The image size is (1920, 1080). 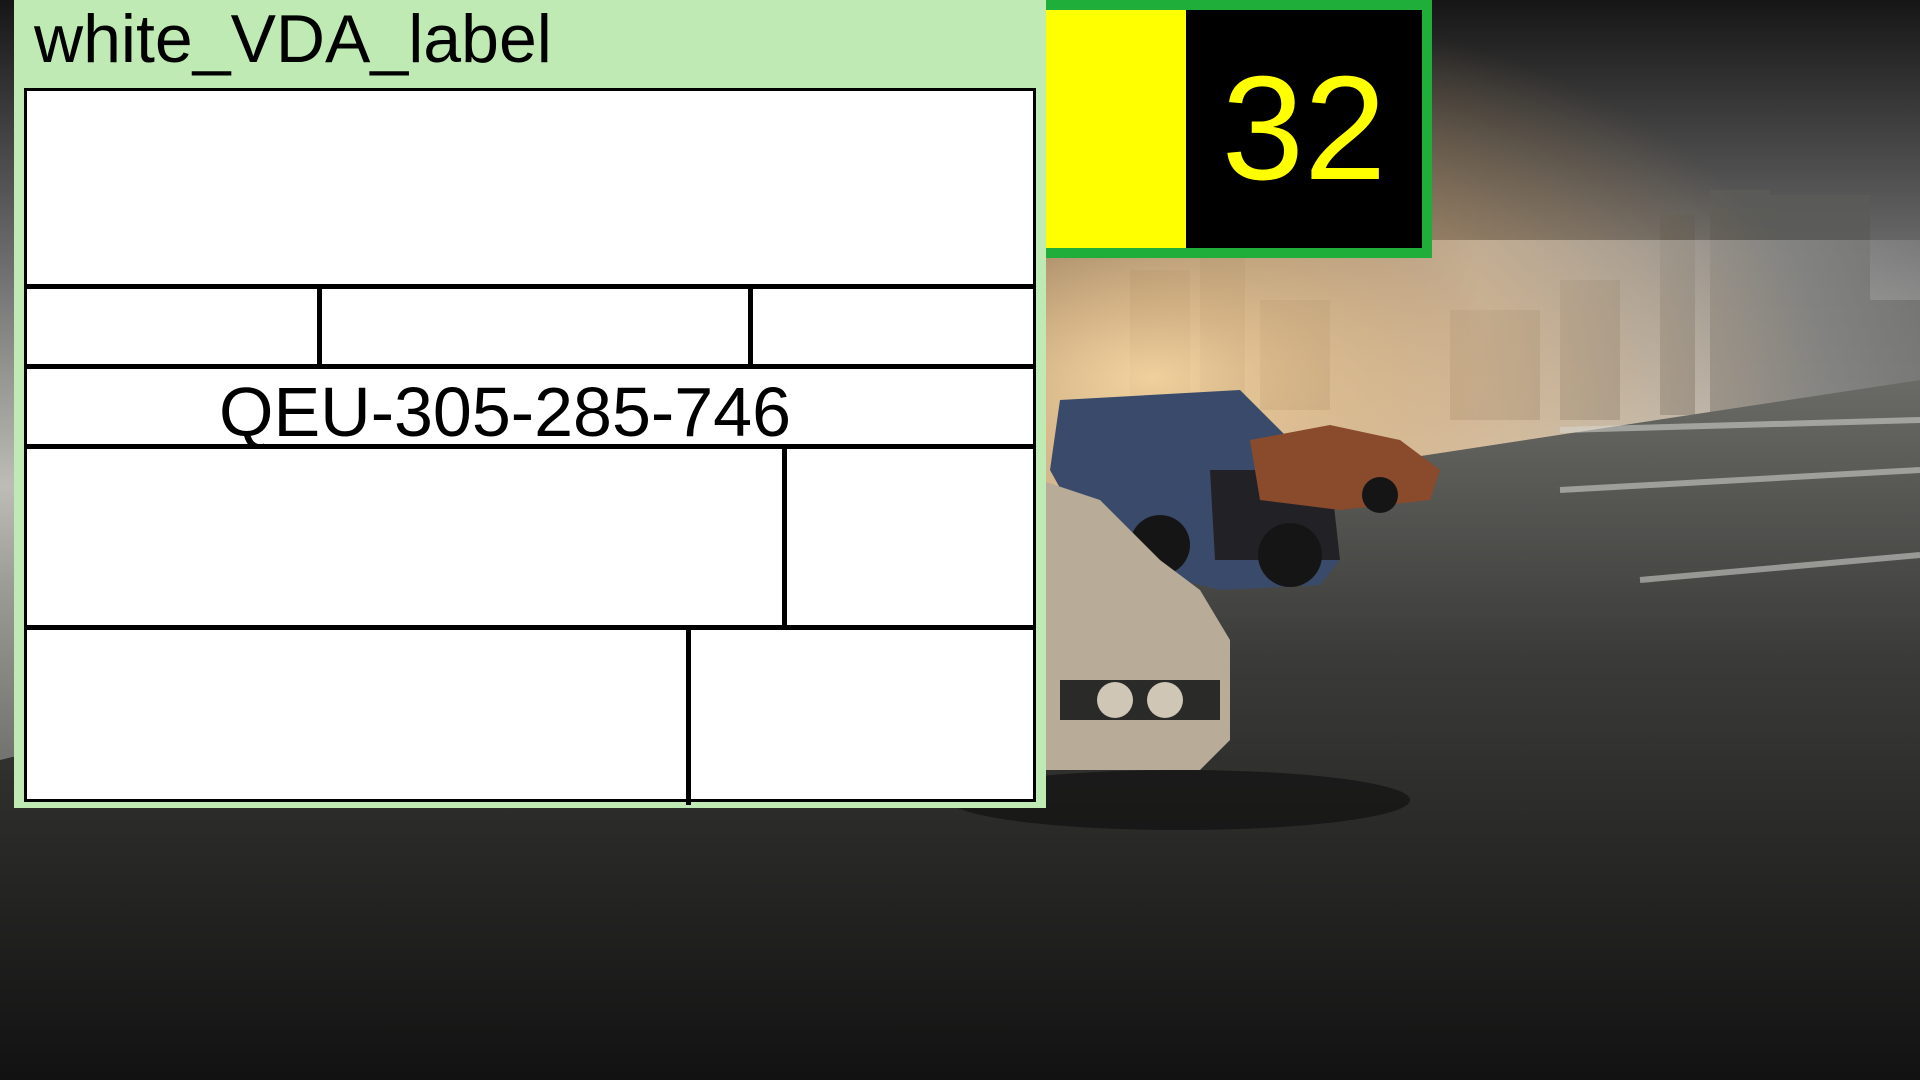 I want to click on label-code: QEU-305-285-746, so click(x=505, y=412).